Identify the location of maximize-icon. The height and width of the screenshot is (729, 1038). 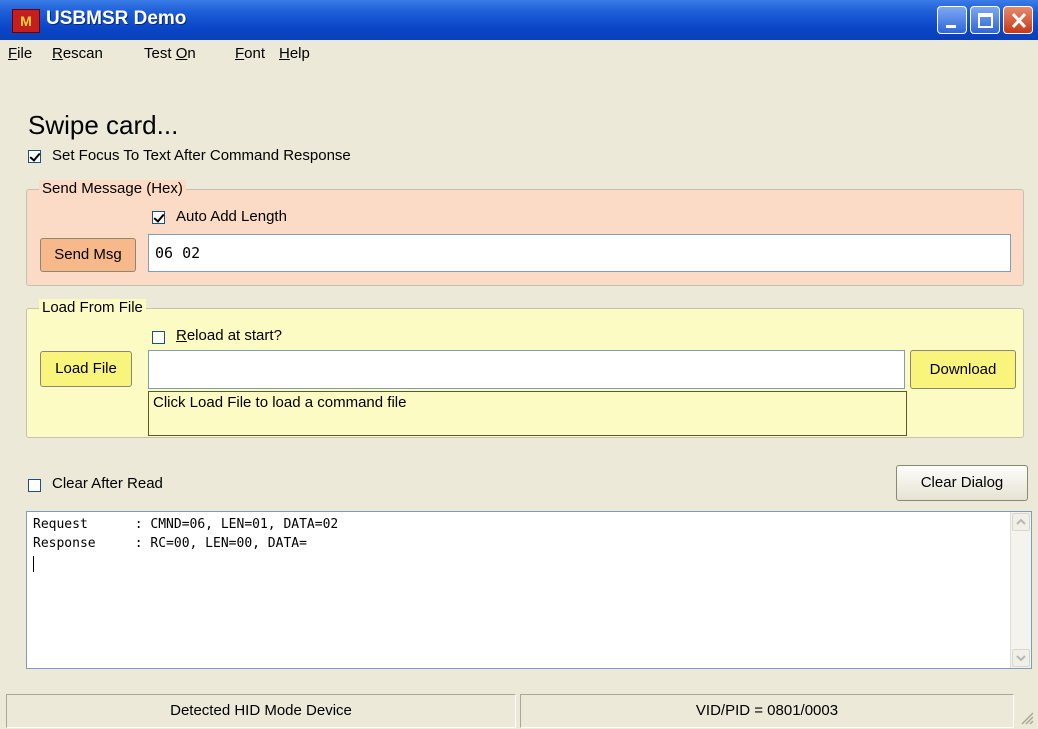
(985, 20).